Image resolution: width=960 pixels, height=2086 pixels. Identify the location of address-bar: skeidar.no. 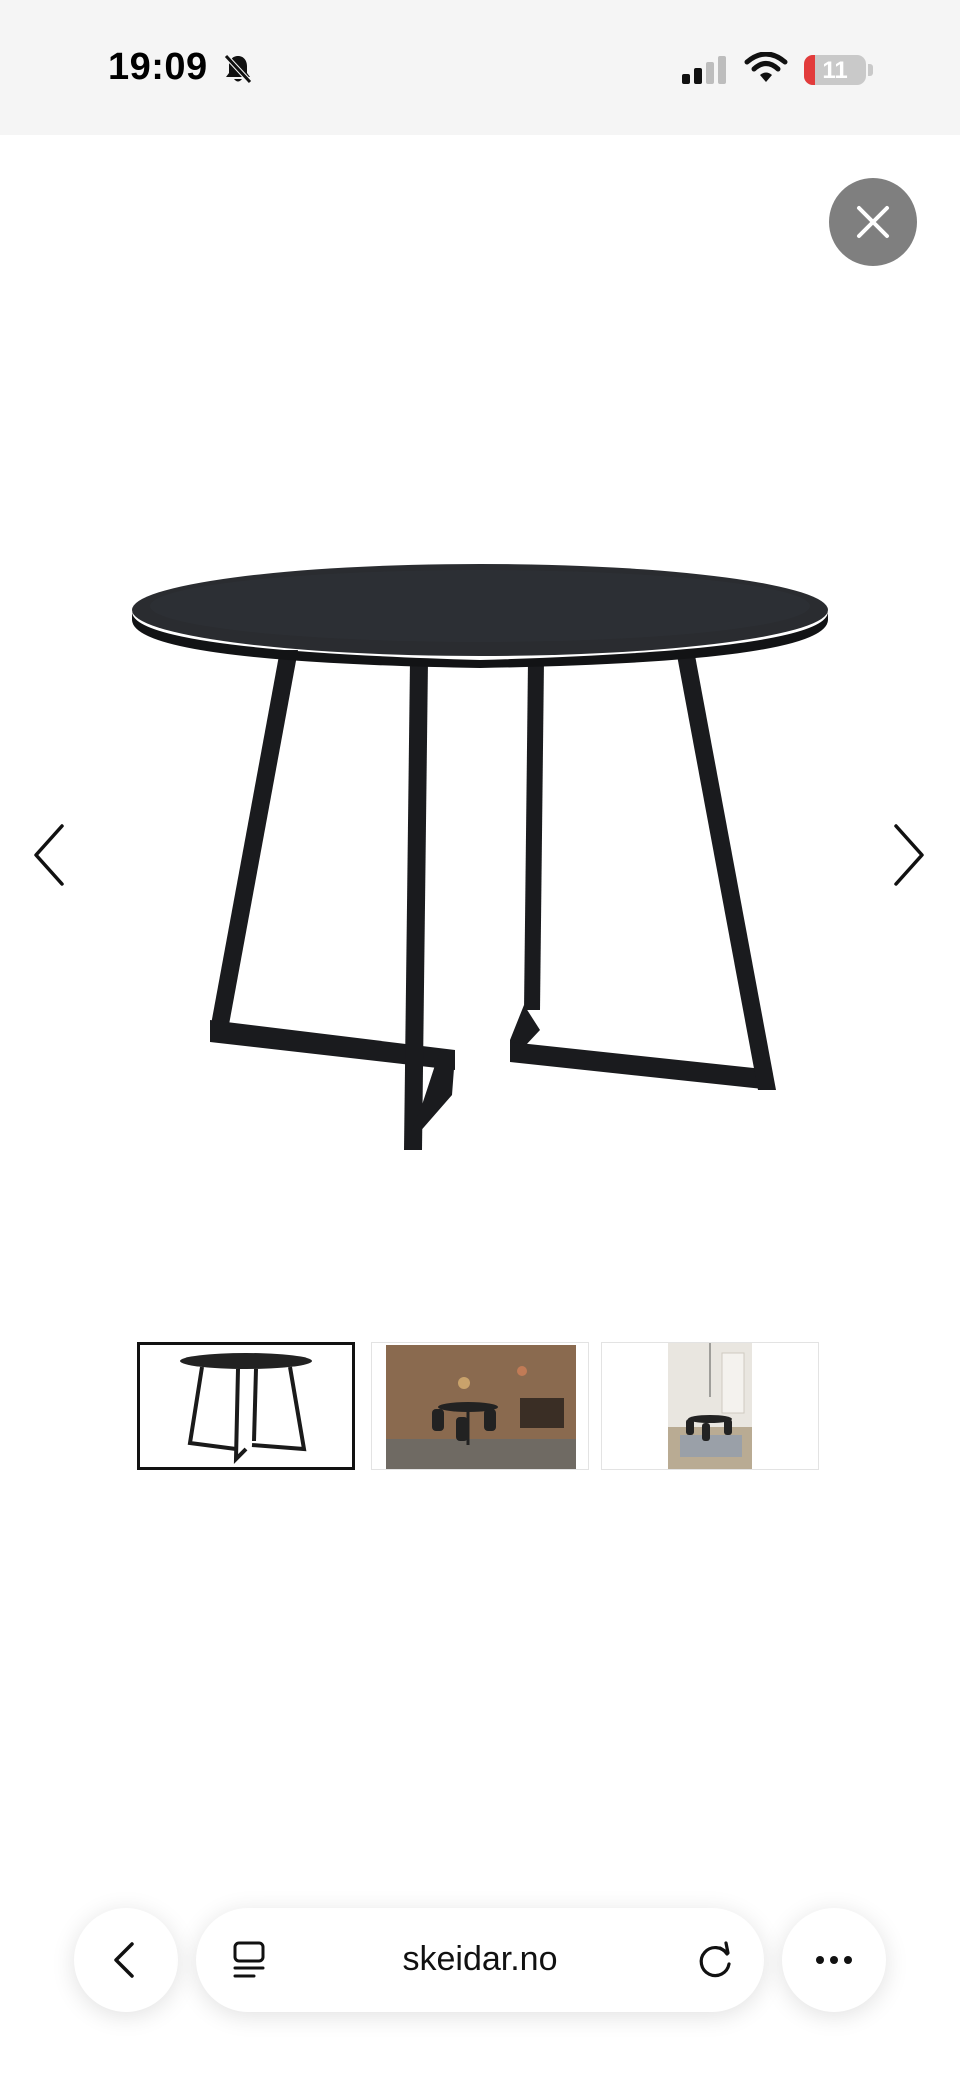
(480, 1960).